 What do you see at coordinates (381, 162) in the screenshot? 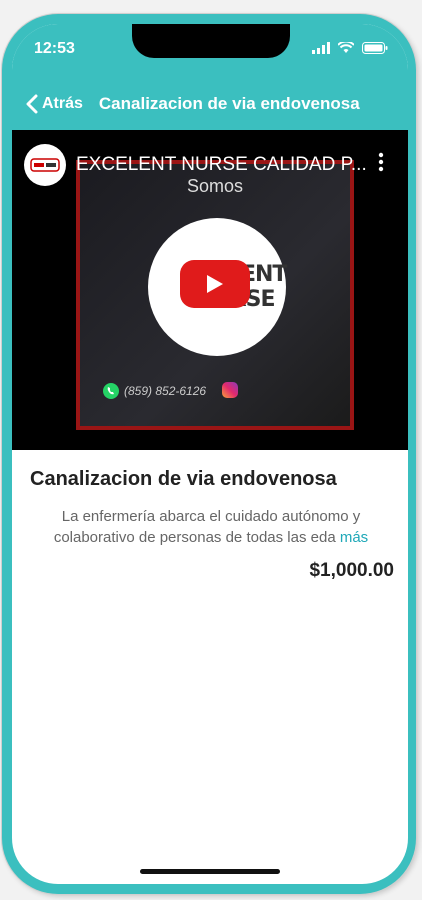
I see `more-options-icon` at bounding box center [381, 162].